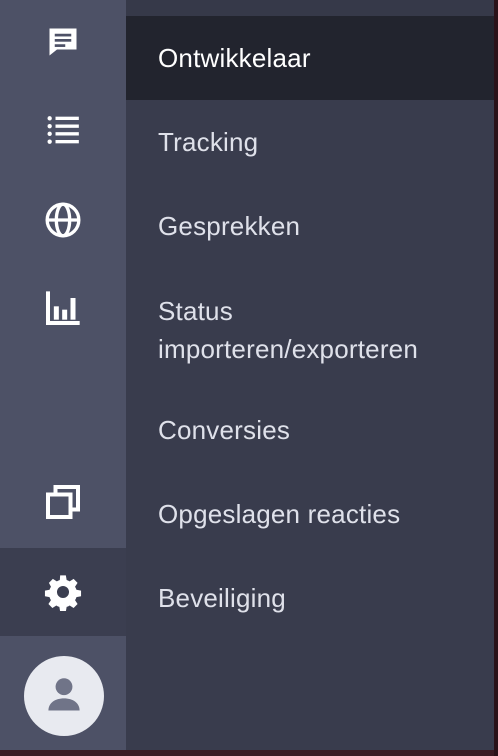 Image resolution: width=498 pixels, height=756 pixels. I want to click on menu-item-label: Opgeslagen reacties, so click(279, 514).